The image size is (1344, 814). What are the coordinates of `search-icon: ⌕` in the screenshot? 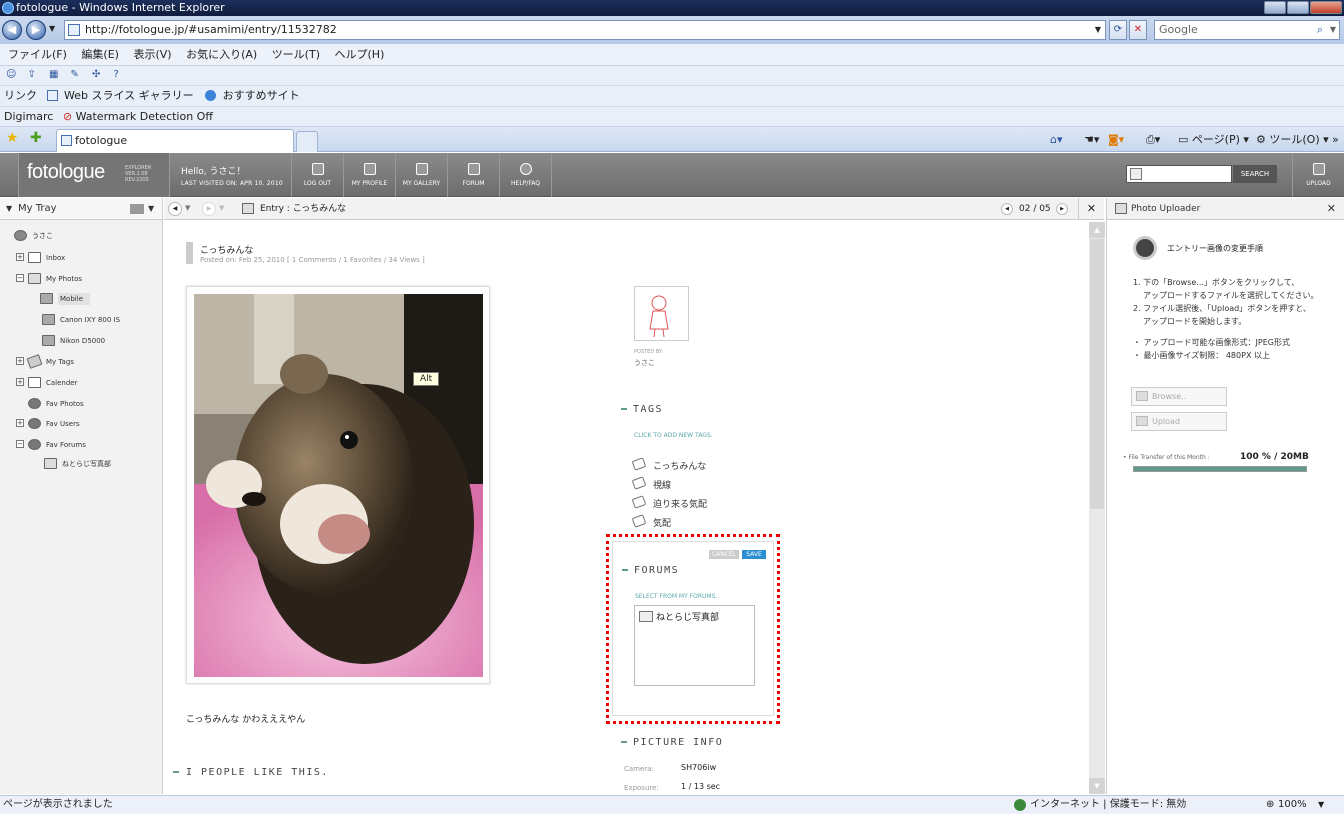 It's located at (1320, 30).